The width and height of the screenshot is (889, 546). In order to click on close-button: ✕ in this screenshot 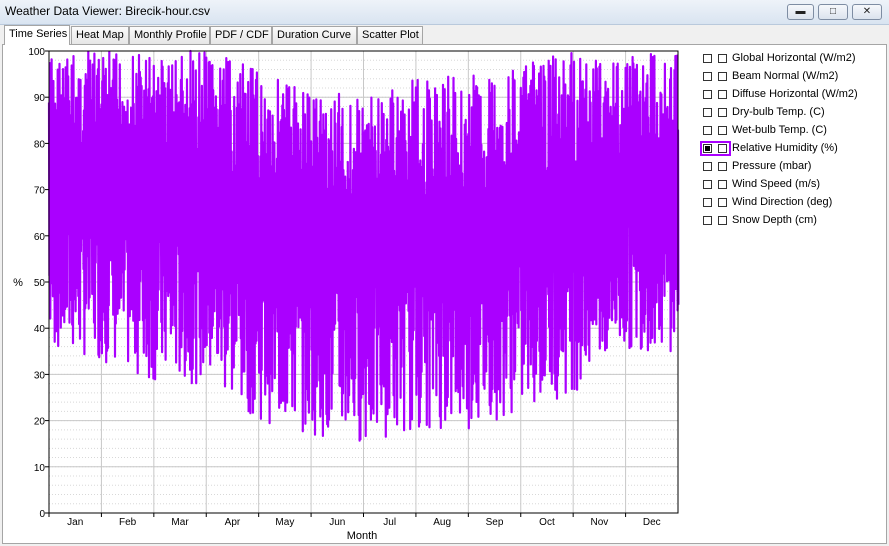, I will do `click(867, 12)`.